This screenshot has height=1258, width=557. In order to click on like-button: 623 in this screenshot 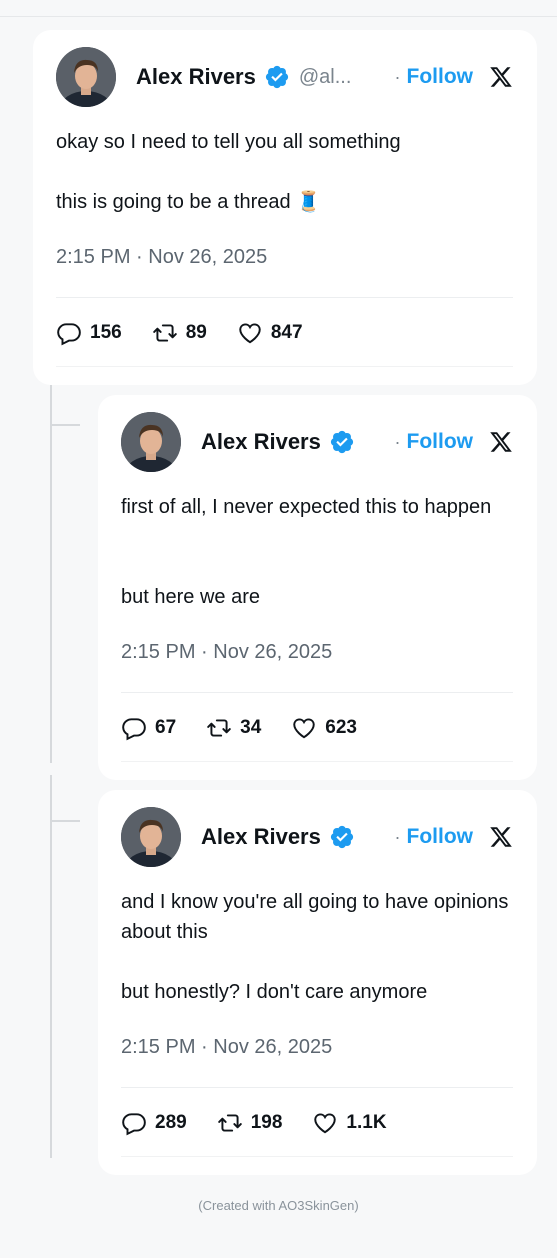, I will do `click(324, 728)`.